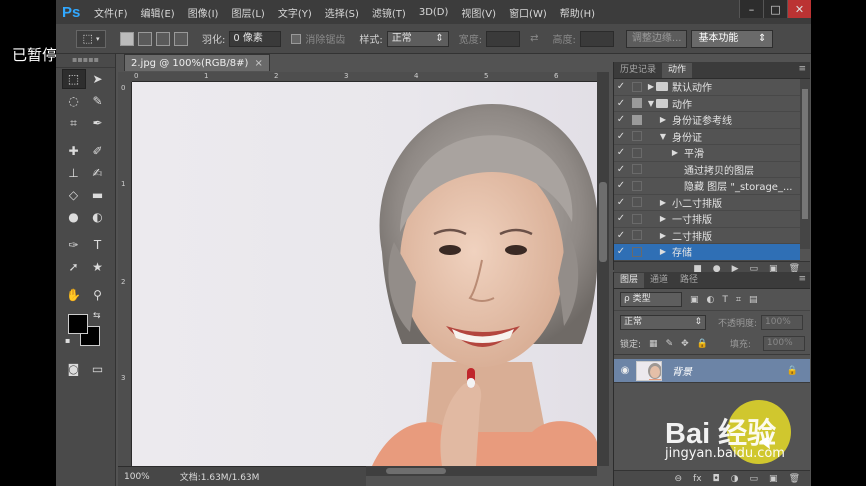 The width and height of the screenshot is (866, 486). Describe the element at coordinates (98, 245) in the screenshot. I see `type-tool-icon: T` at that location.